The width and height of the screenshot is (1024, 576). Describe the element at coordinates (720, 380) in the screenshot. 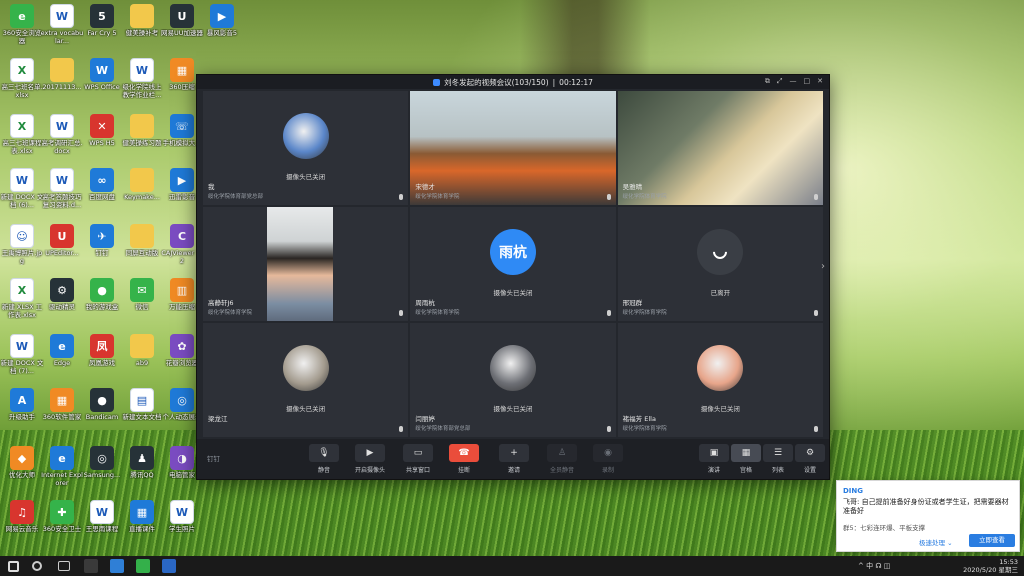

I see `participant-tile: 摄像头已关闭 褚福芳 Ella 绥化学院体育学院` at that location.